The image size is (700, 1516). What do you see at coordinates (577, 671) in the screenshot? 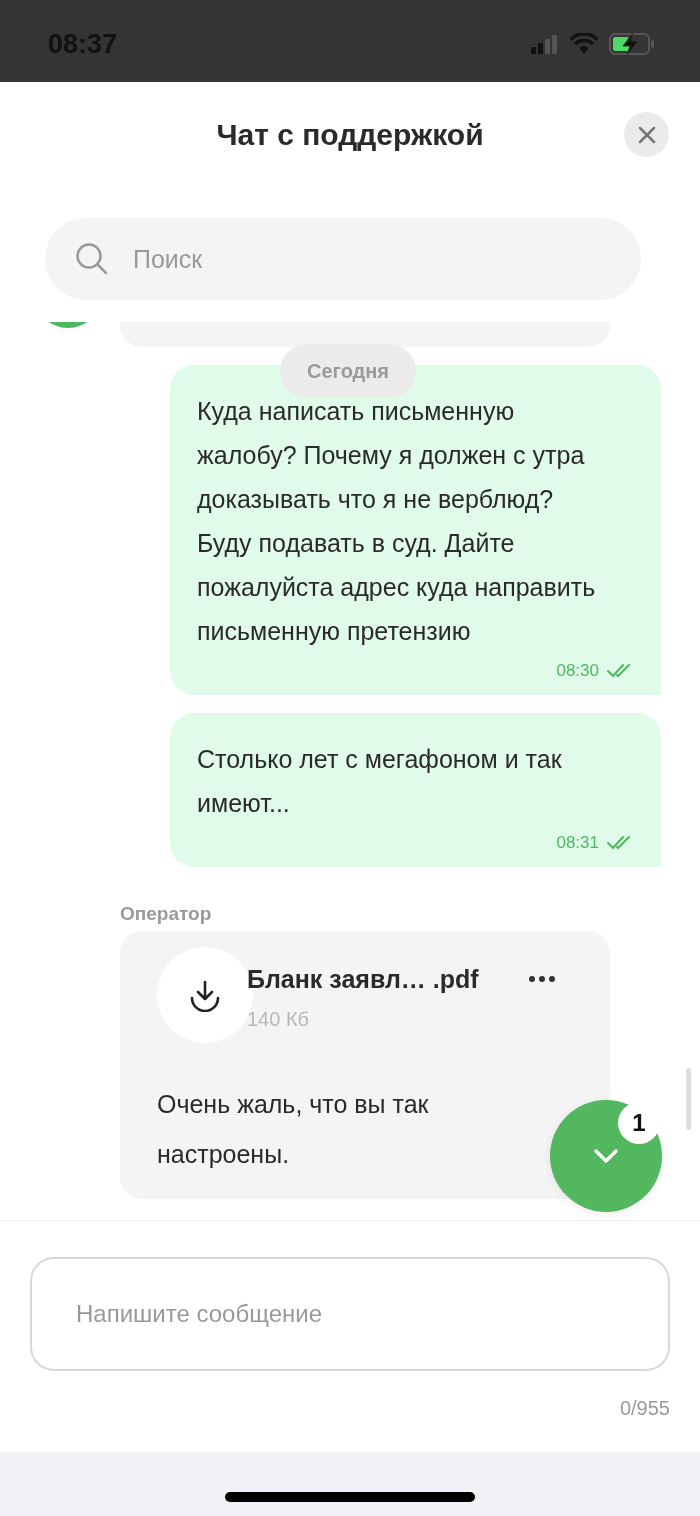
I see `message-time: 08:30` at bounding box center [577, 671].